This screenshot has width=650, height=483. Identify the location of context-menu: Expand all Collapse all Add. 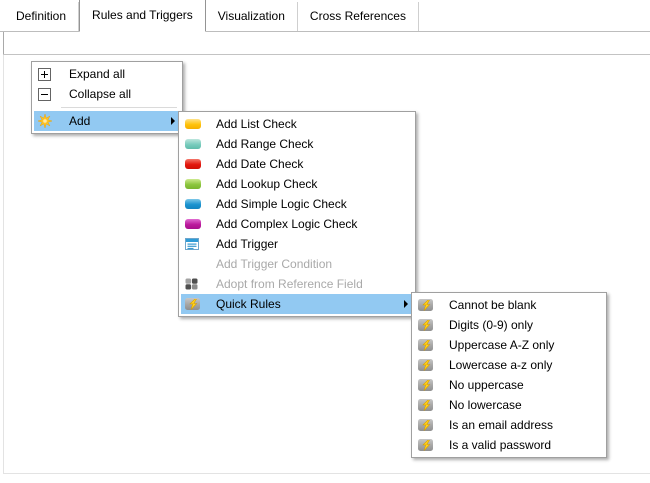
(107, 97).